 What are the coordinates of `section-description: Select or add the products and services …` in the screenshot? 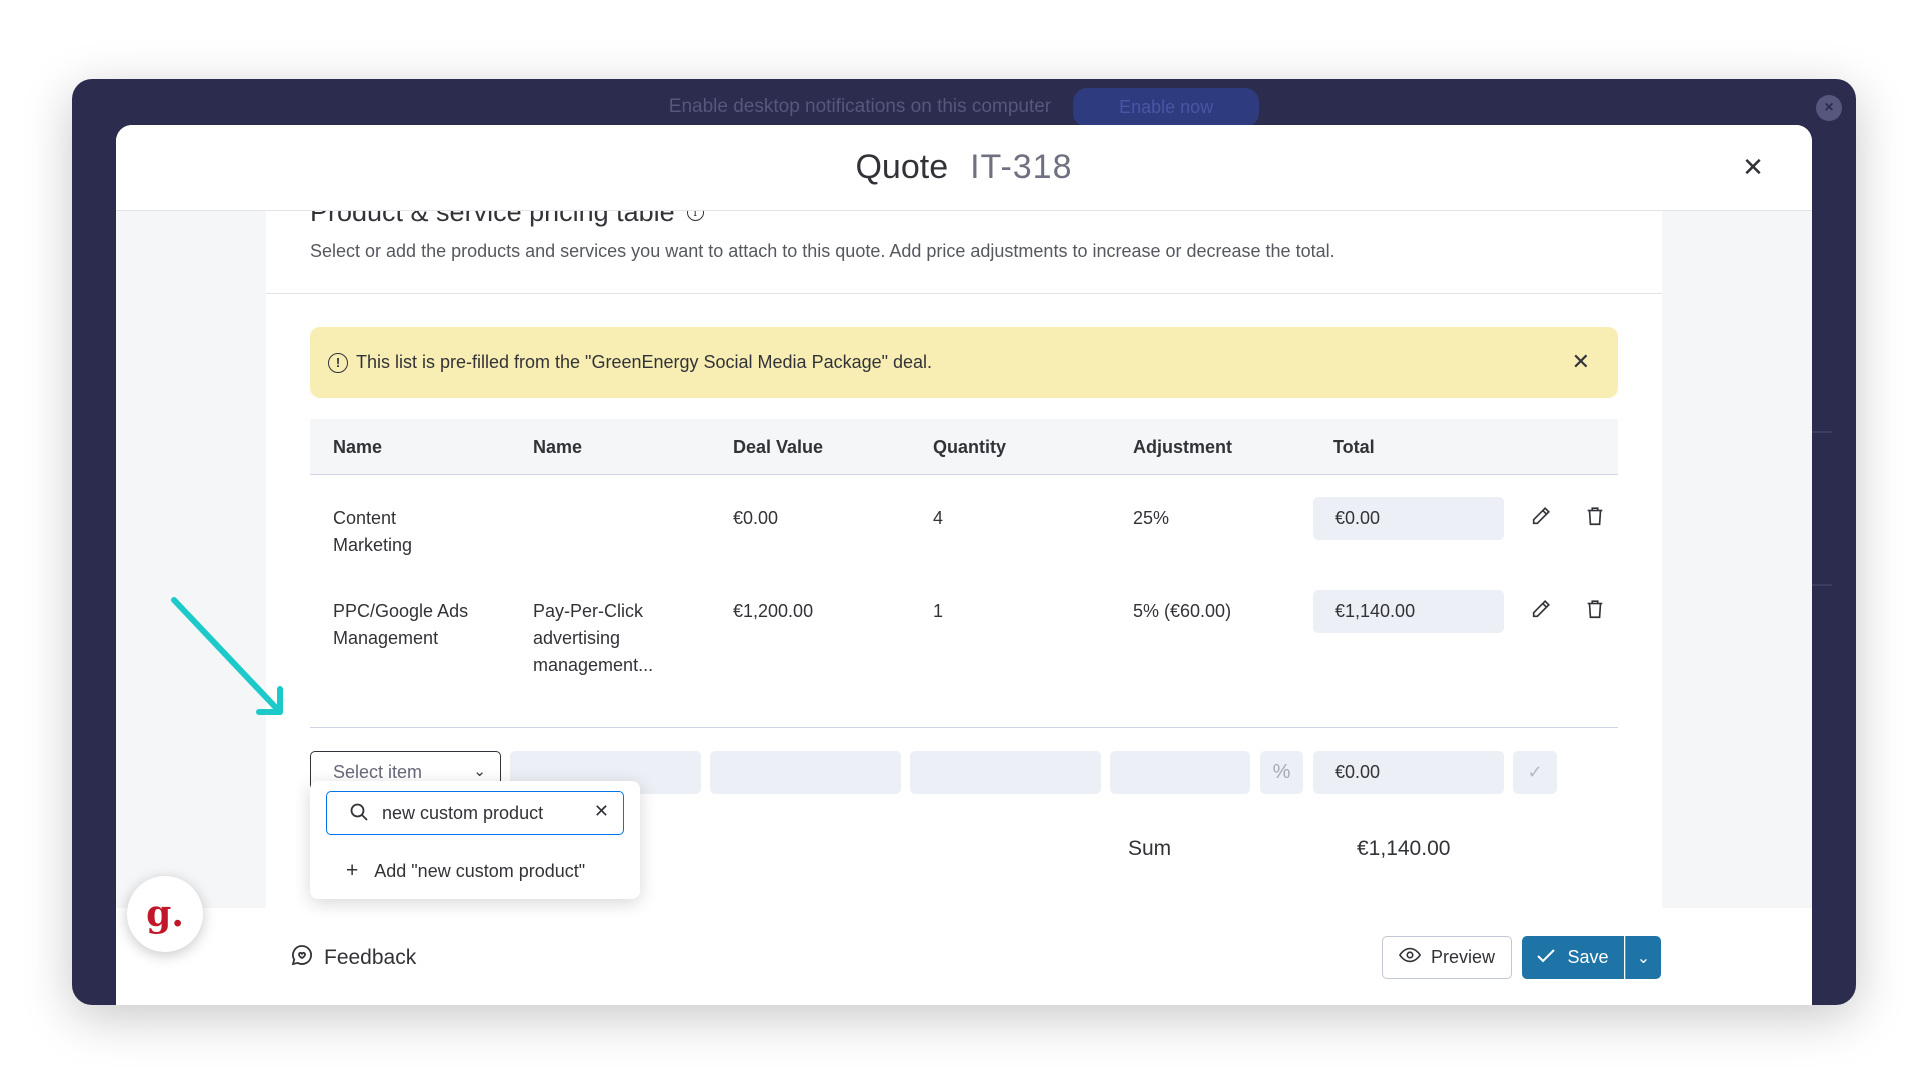 It's located at (822, 251).